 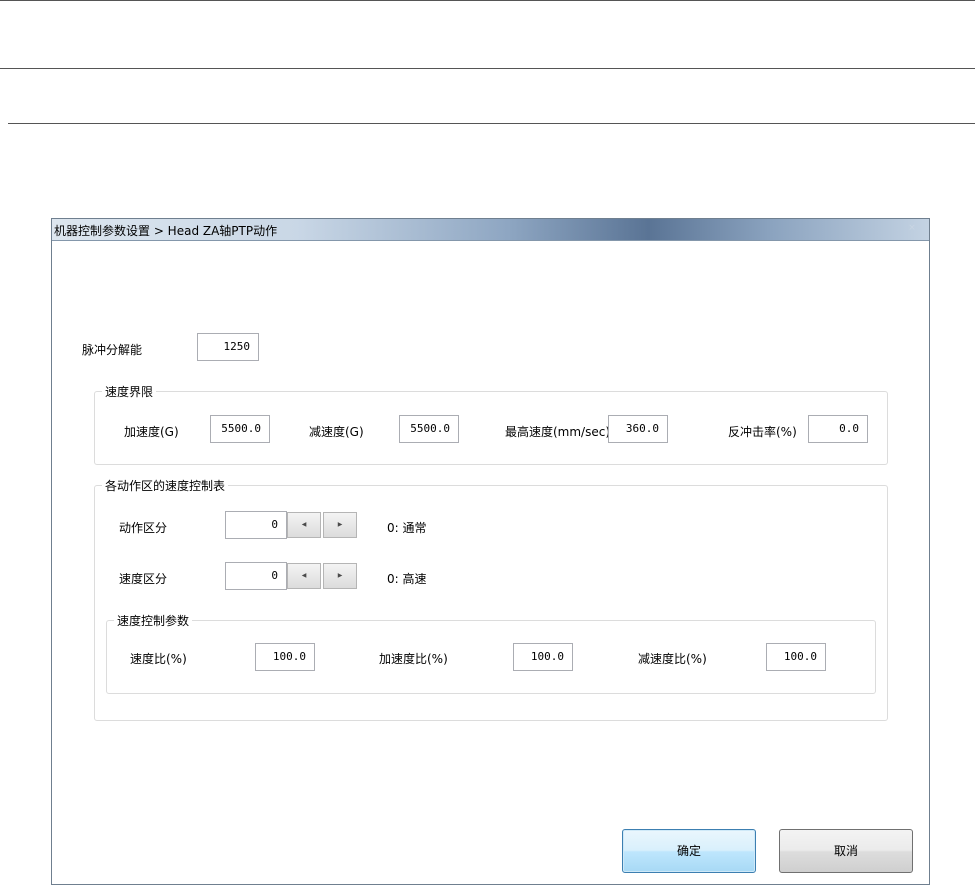 What do you see at coordinates (487, 0) in the screenshot?
I see `top-rule` at bounding box center [487, 0].